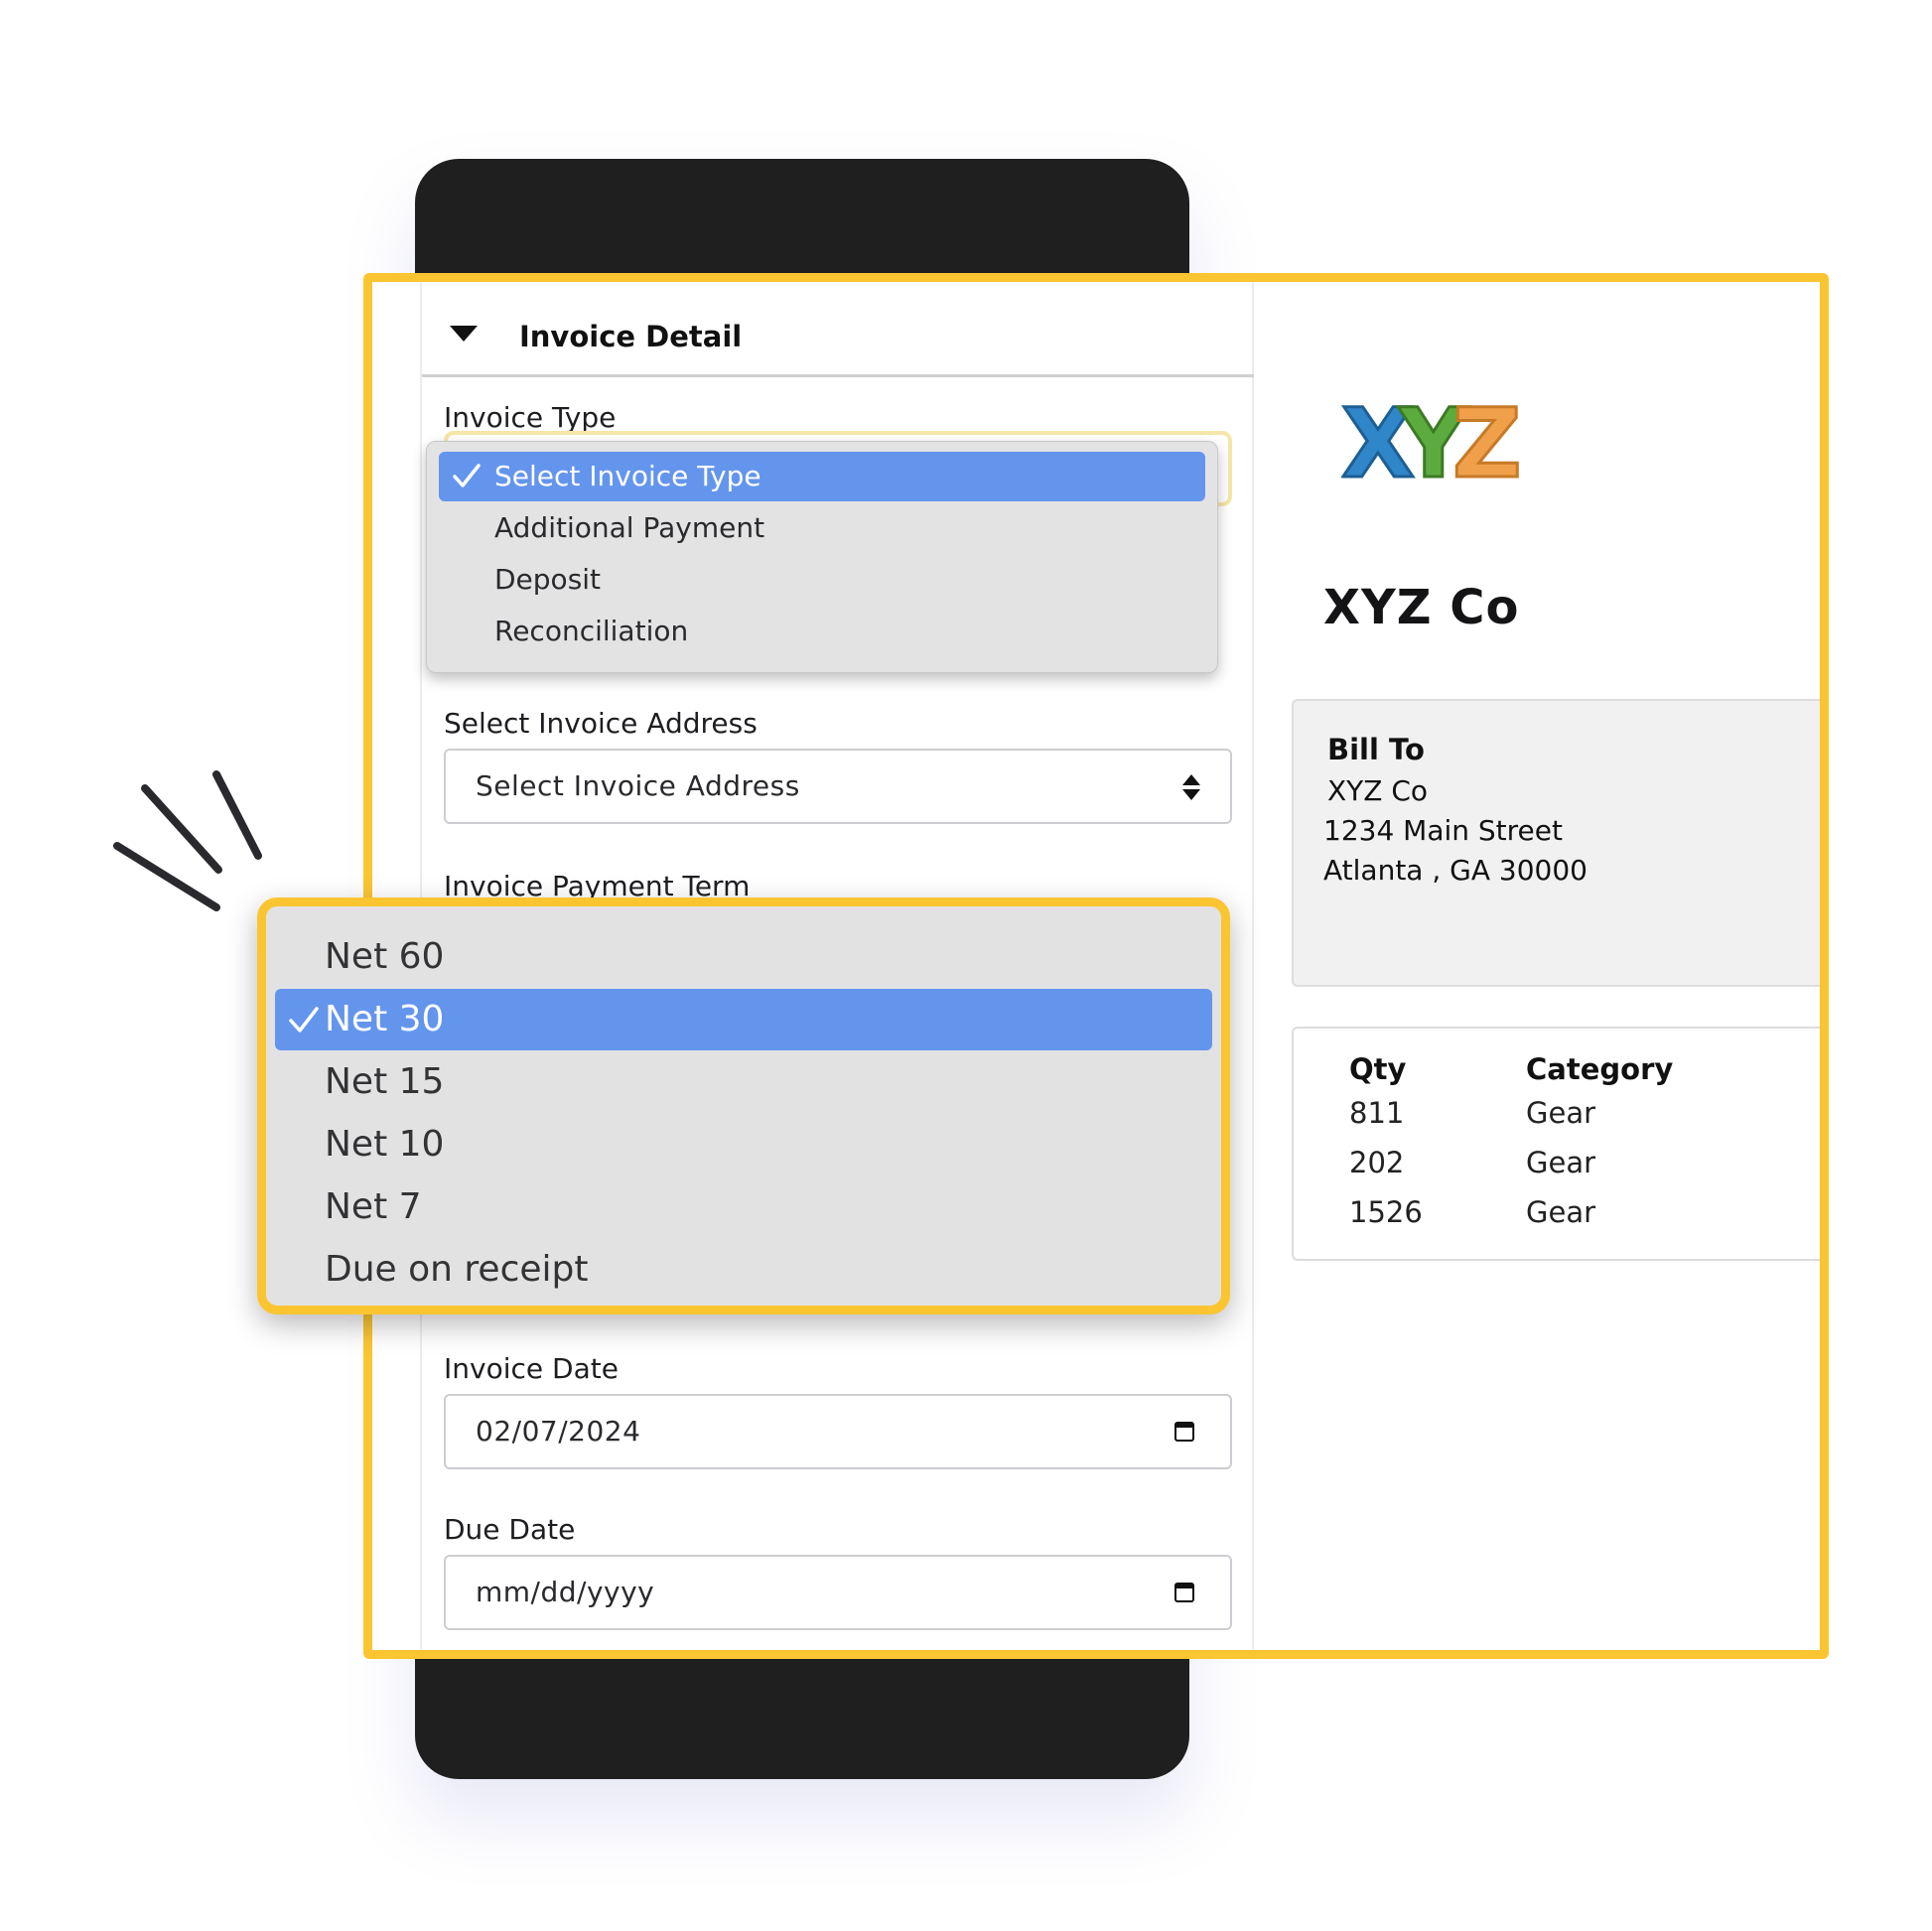  What do you see at coordinates (744, 1082) in the screenshot?
I see `payment-term-option: Net 15` at bounding box center [744, 1082].